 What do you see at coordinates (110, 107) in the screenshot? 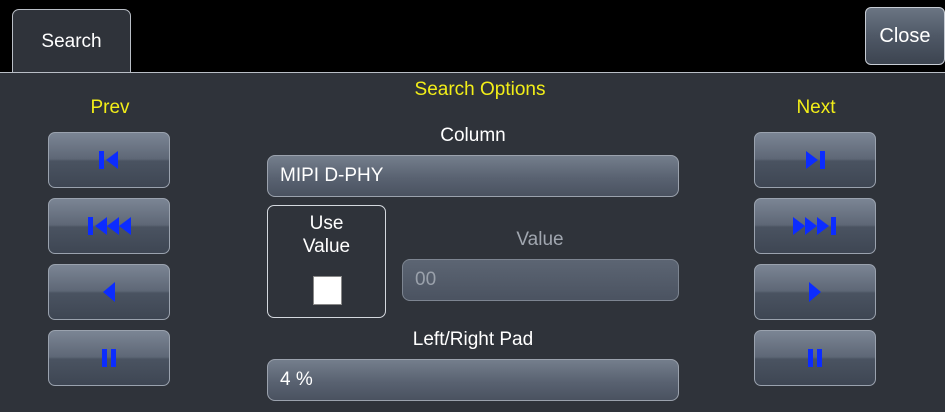
I see `prev-label: Prev` at bounding box center [110, 107].